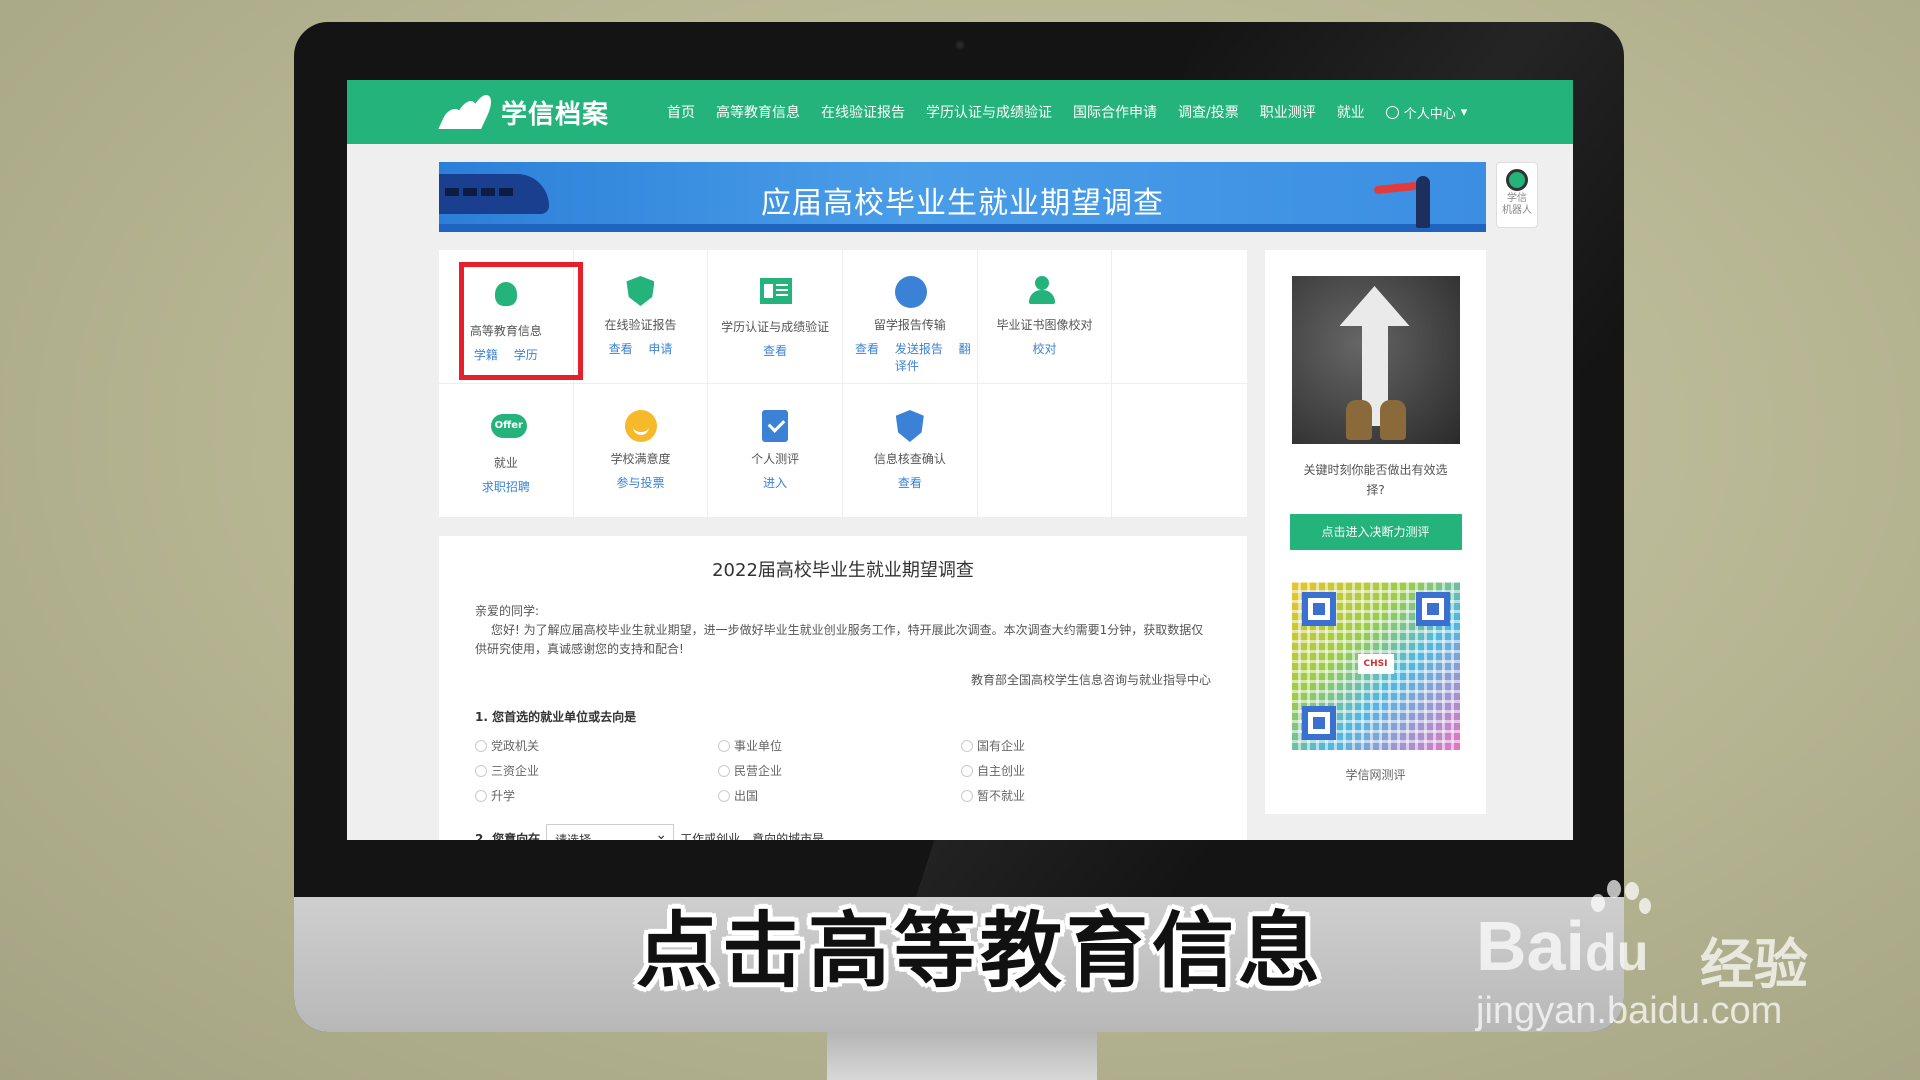 The image size is (1920, 1080). Describe the element at coordinates (863, 112) in the screenshot. I see `nav-online-verification: 在线验证报告` at that location.